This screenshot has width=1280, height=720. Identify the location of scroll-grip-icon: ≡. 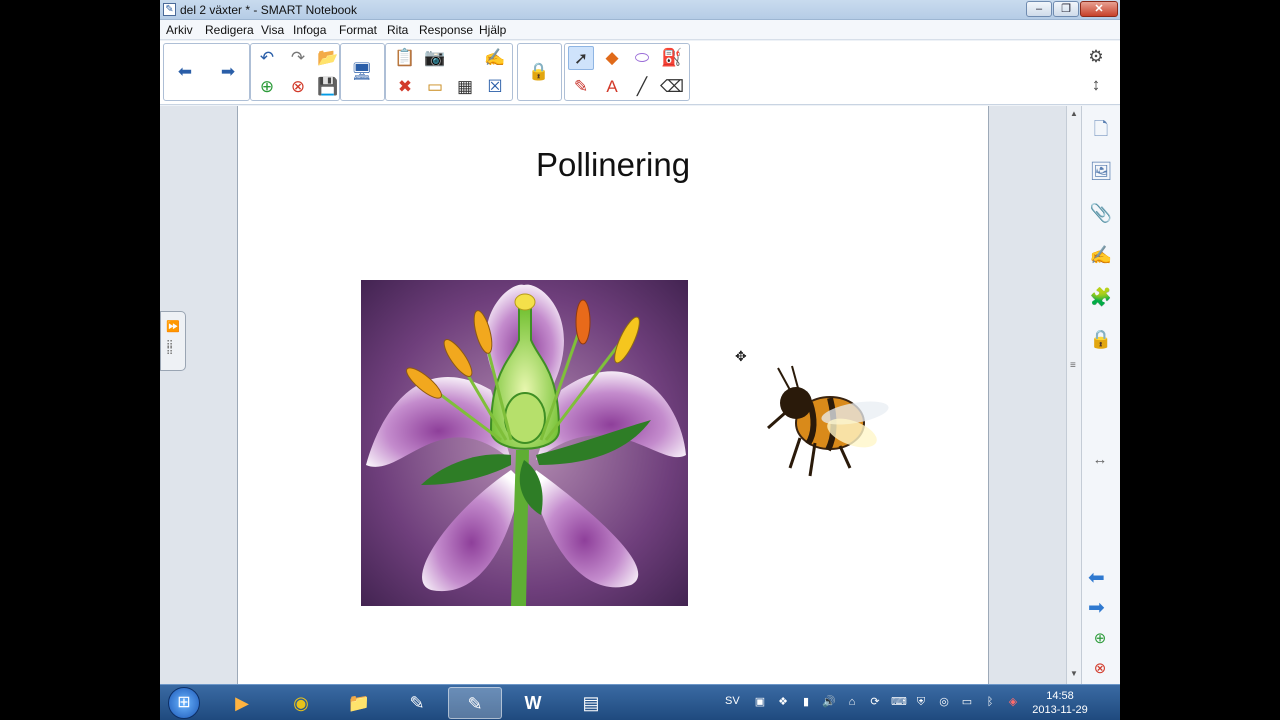
(1073, 365).